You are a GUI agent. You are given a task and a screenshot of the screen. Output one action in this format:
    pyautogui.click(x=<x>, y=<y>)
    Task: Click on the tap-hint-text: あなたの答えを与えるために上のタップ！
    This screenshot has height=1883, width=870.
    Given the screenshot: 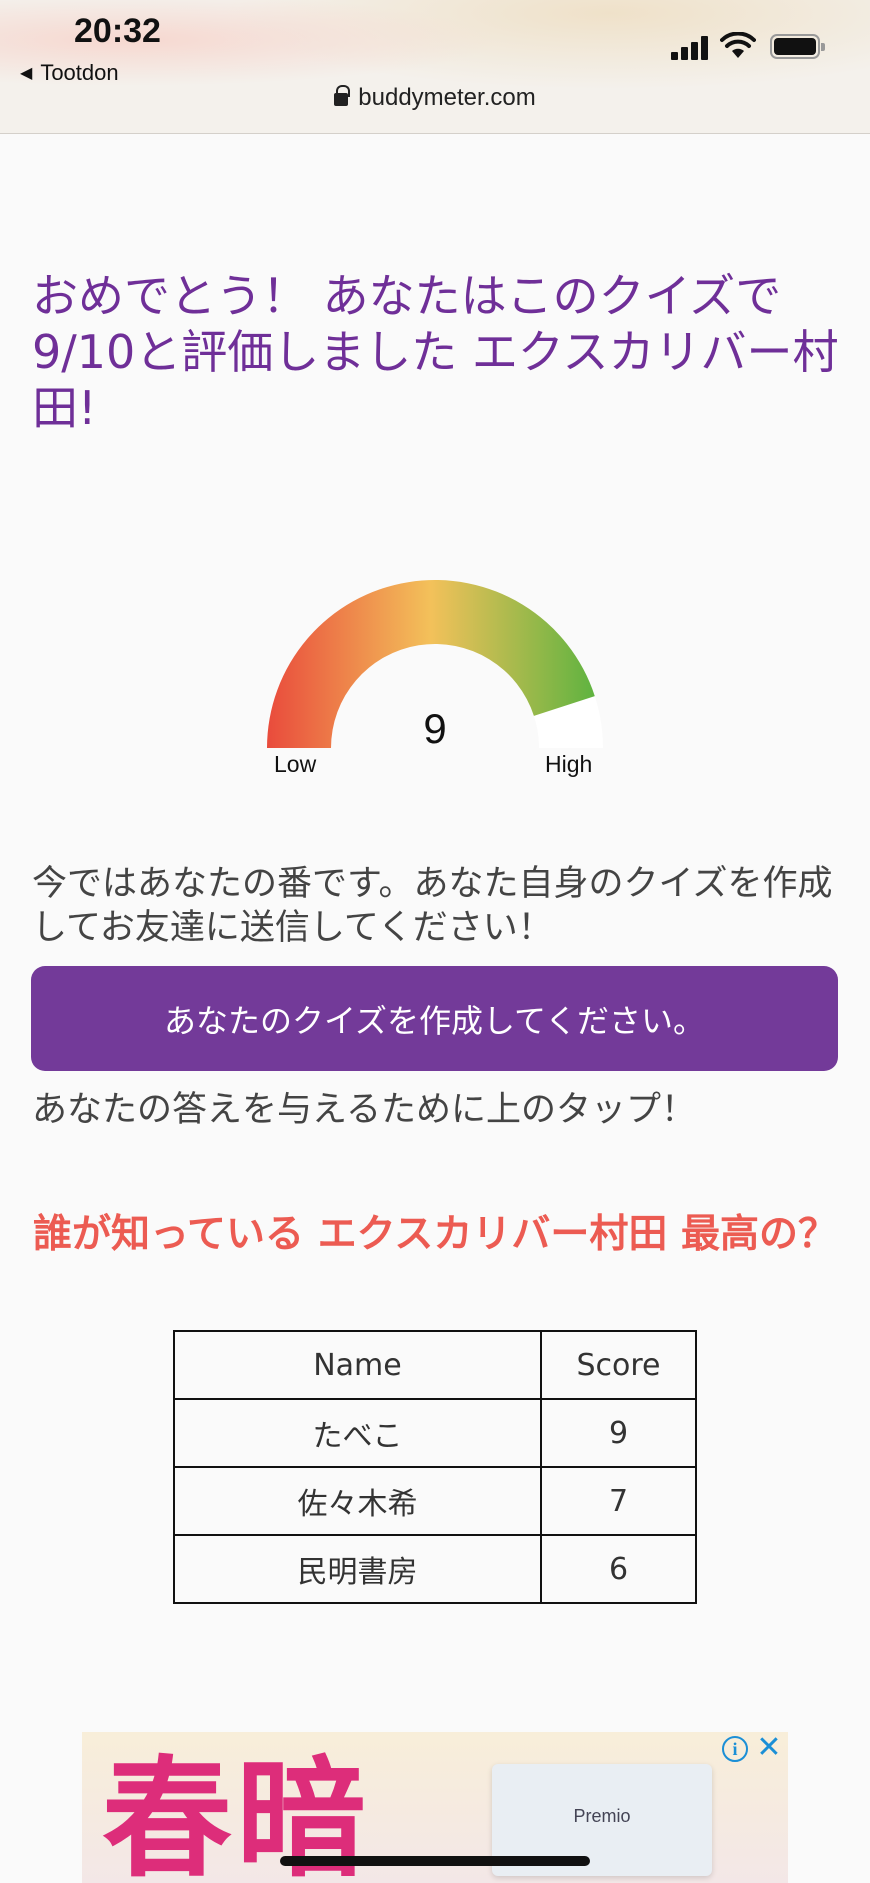 What is the action you would take?
    pyautogui.click(x=364, y=1110)
    